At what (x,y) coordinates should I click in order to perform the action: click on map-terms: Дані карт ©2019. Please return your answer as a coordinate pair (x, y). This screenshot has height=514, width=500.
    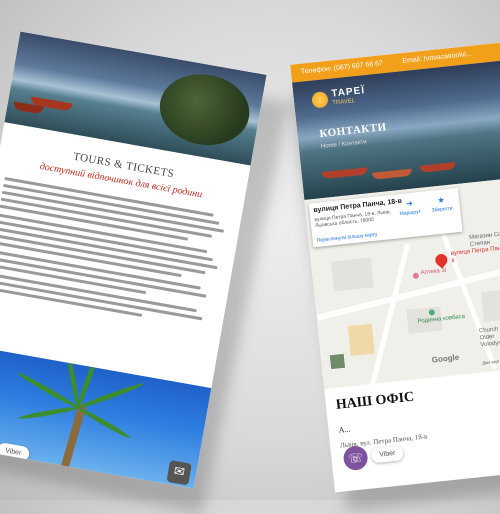
    Looking at the image, I should click on (491, 361).